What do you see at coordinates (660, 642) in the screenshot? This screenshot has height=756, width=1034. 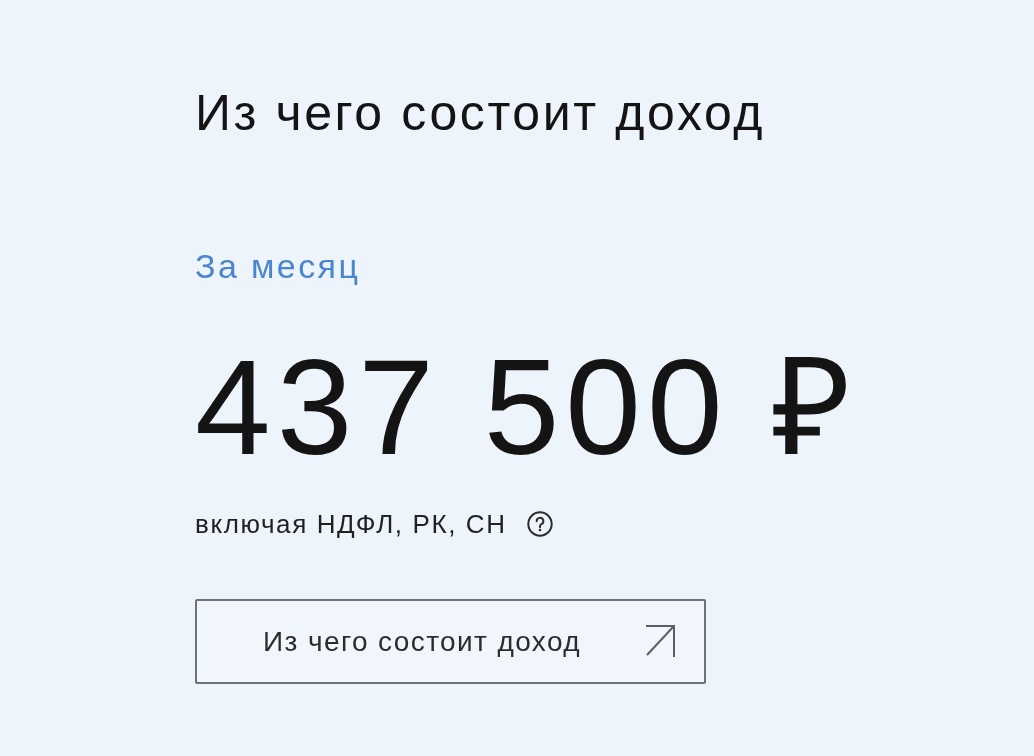 I see `arrow-up-right-icon` at bounding box center [660, 642].